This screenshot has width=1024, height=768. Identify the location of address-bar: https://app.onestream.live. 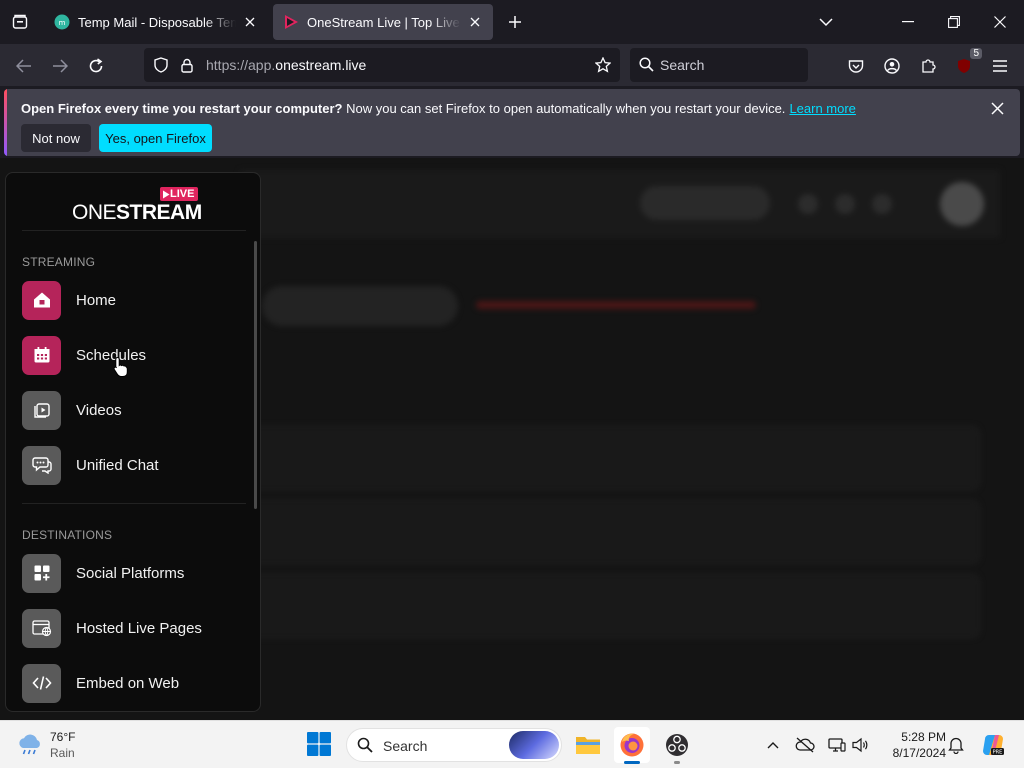
(382, 65).